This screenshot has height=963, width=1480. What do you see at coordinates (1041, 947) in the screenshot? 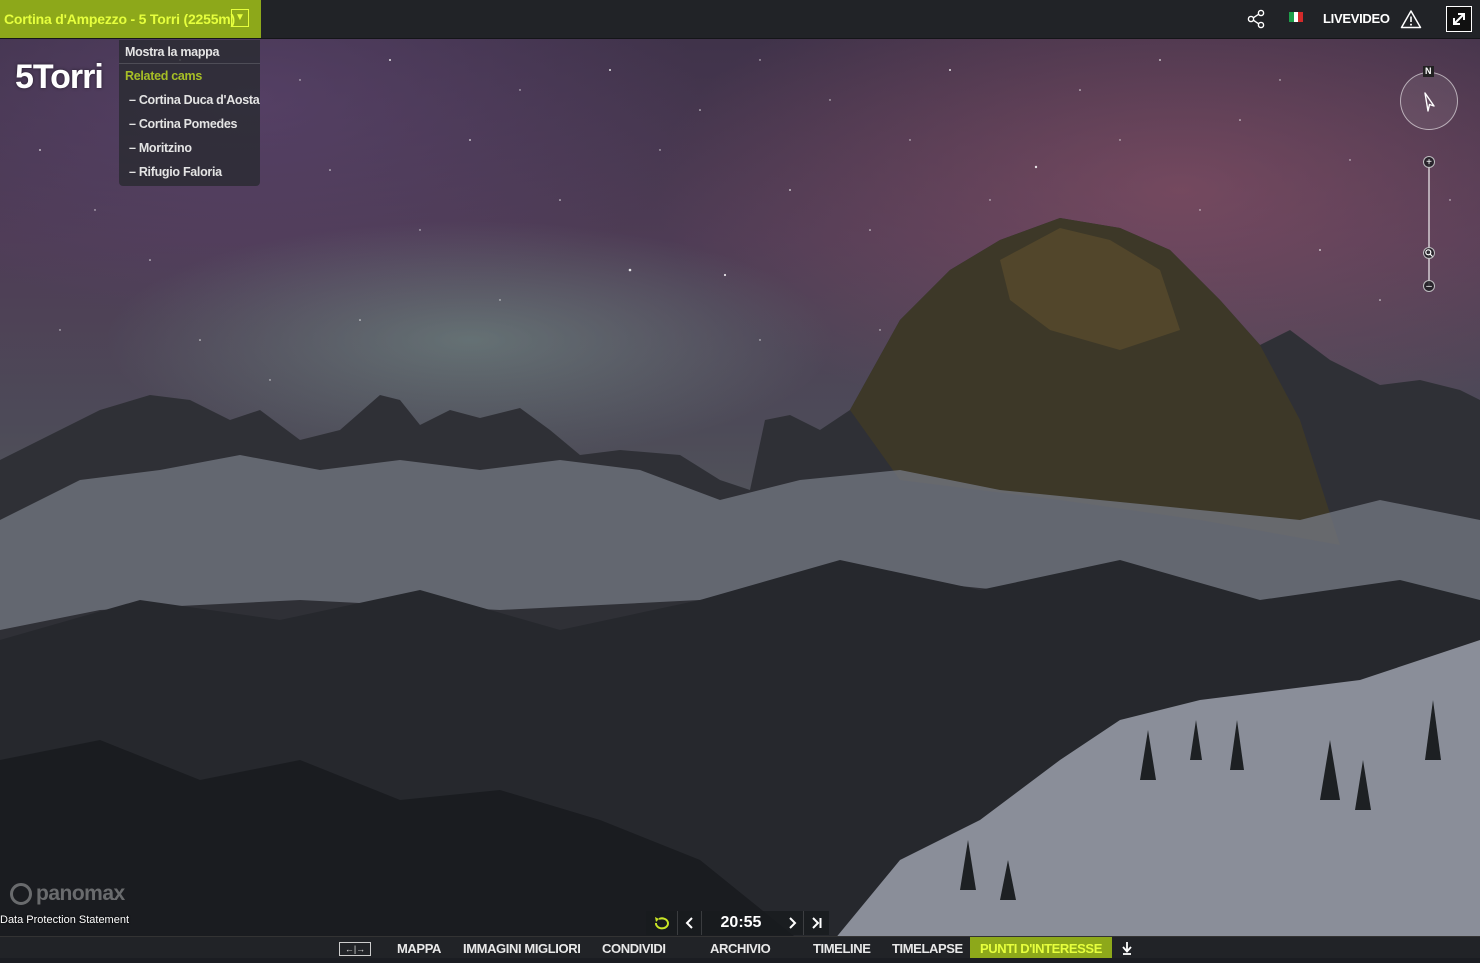
I see `nav-item-punti-d-interesse: PUNTI D'INTERESSE` at bounding box center [1041, 947].